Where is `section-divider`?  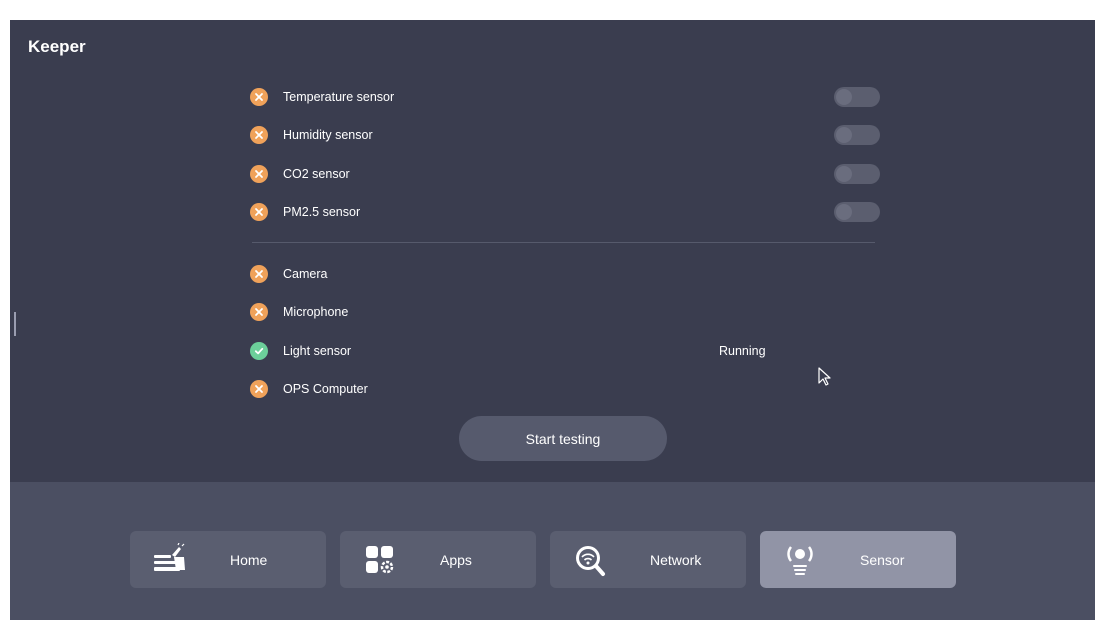
section-divider is located at coordinates (563, 242).